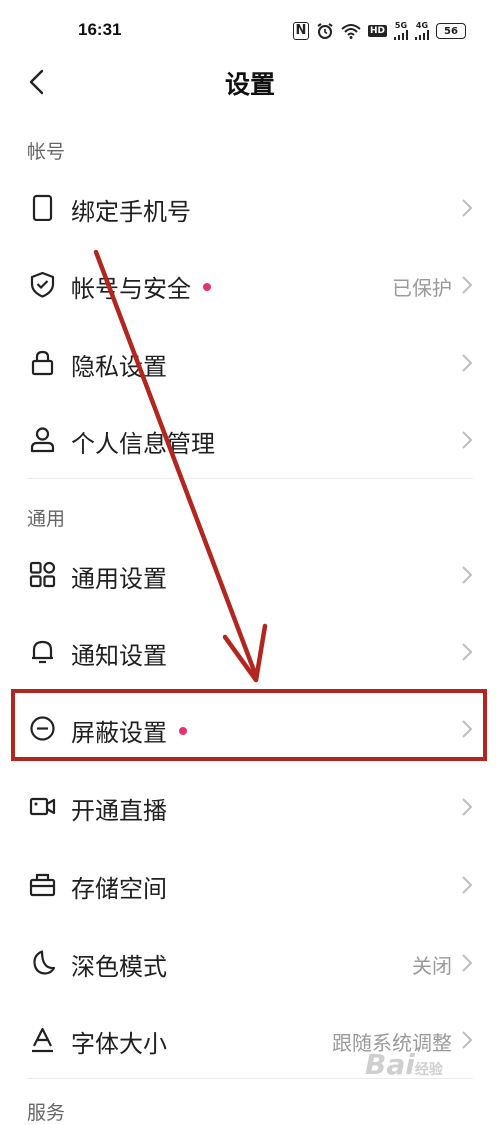  Describe the element at coordinates (42, 1040) in the screenshot. I see `font-a-icon` at that location.